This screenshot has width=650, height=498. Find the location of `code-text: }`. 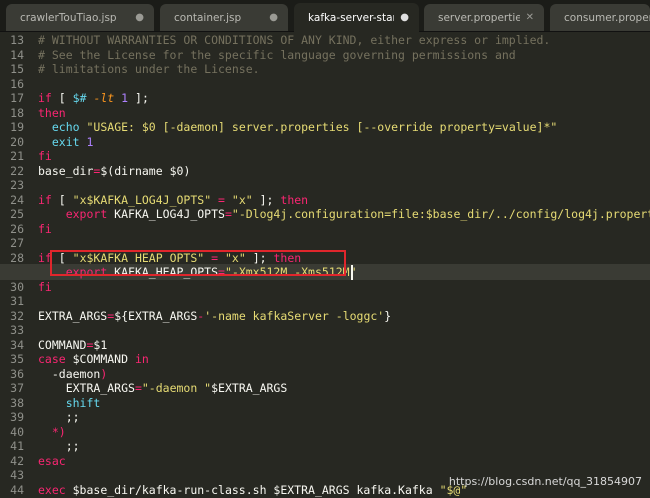

code-text: } is located at coordinates (388, 315).